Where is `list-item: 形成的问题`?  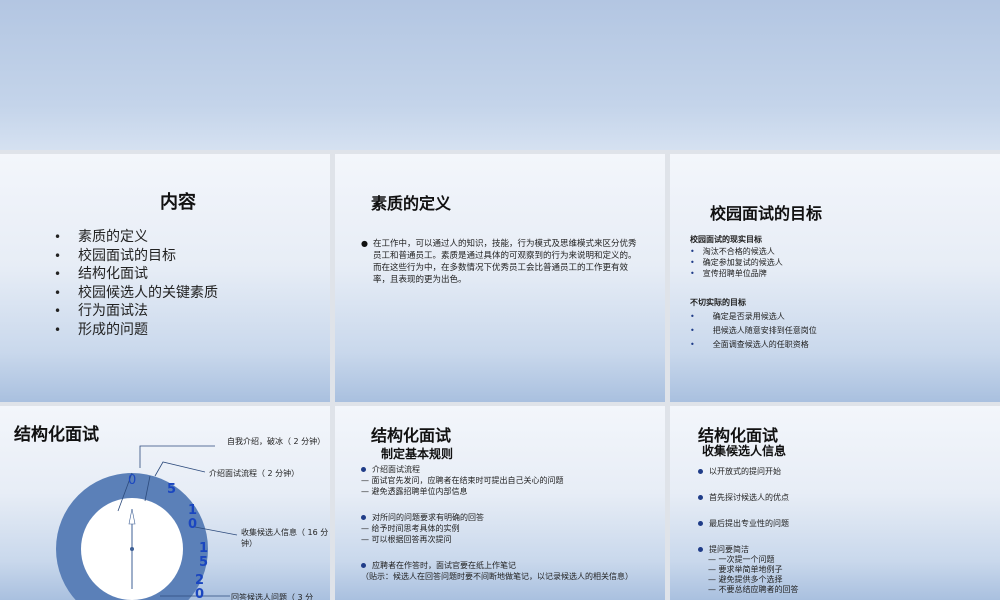
list-item: 形成的问题 is located at coordinates (136, 330).